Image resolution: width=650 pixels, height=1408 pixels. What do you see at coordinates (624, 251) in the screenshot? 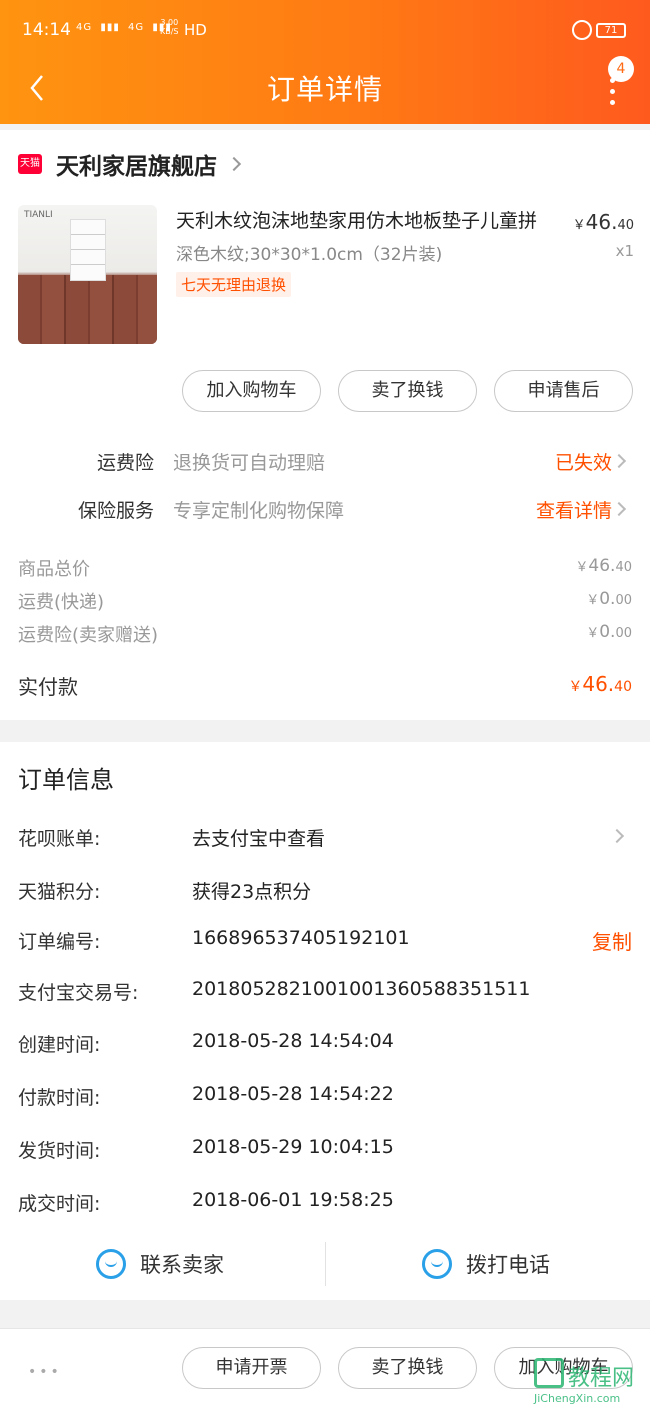
I see `product-quantity: x1` at bounding box center [624, 251].